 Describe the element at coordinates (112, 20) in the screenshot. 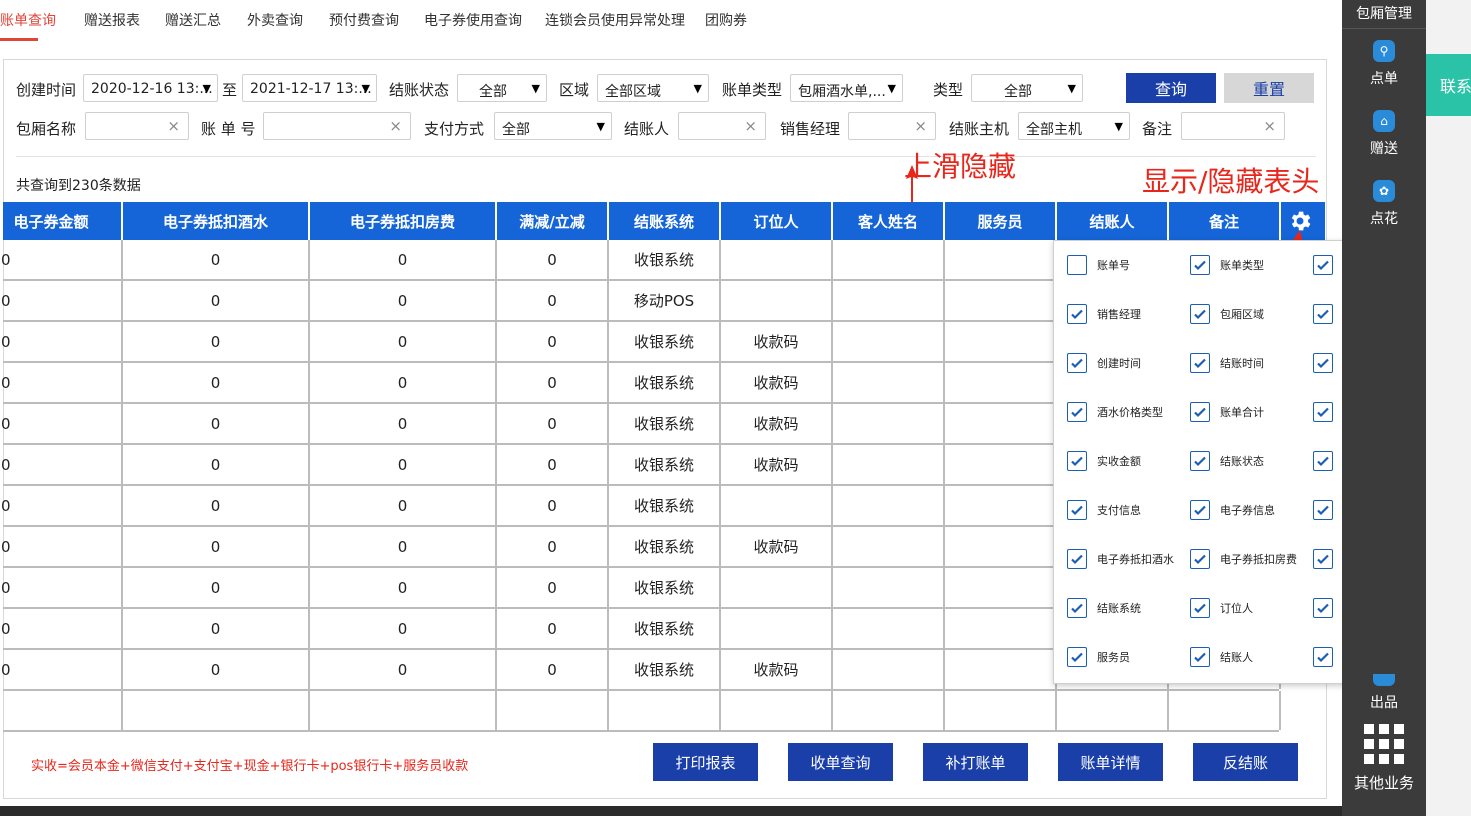

I see `tab-gift-report: 赠送报表` at that location.